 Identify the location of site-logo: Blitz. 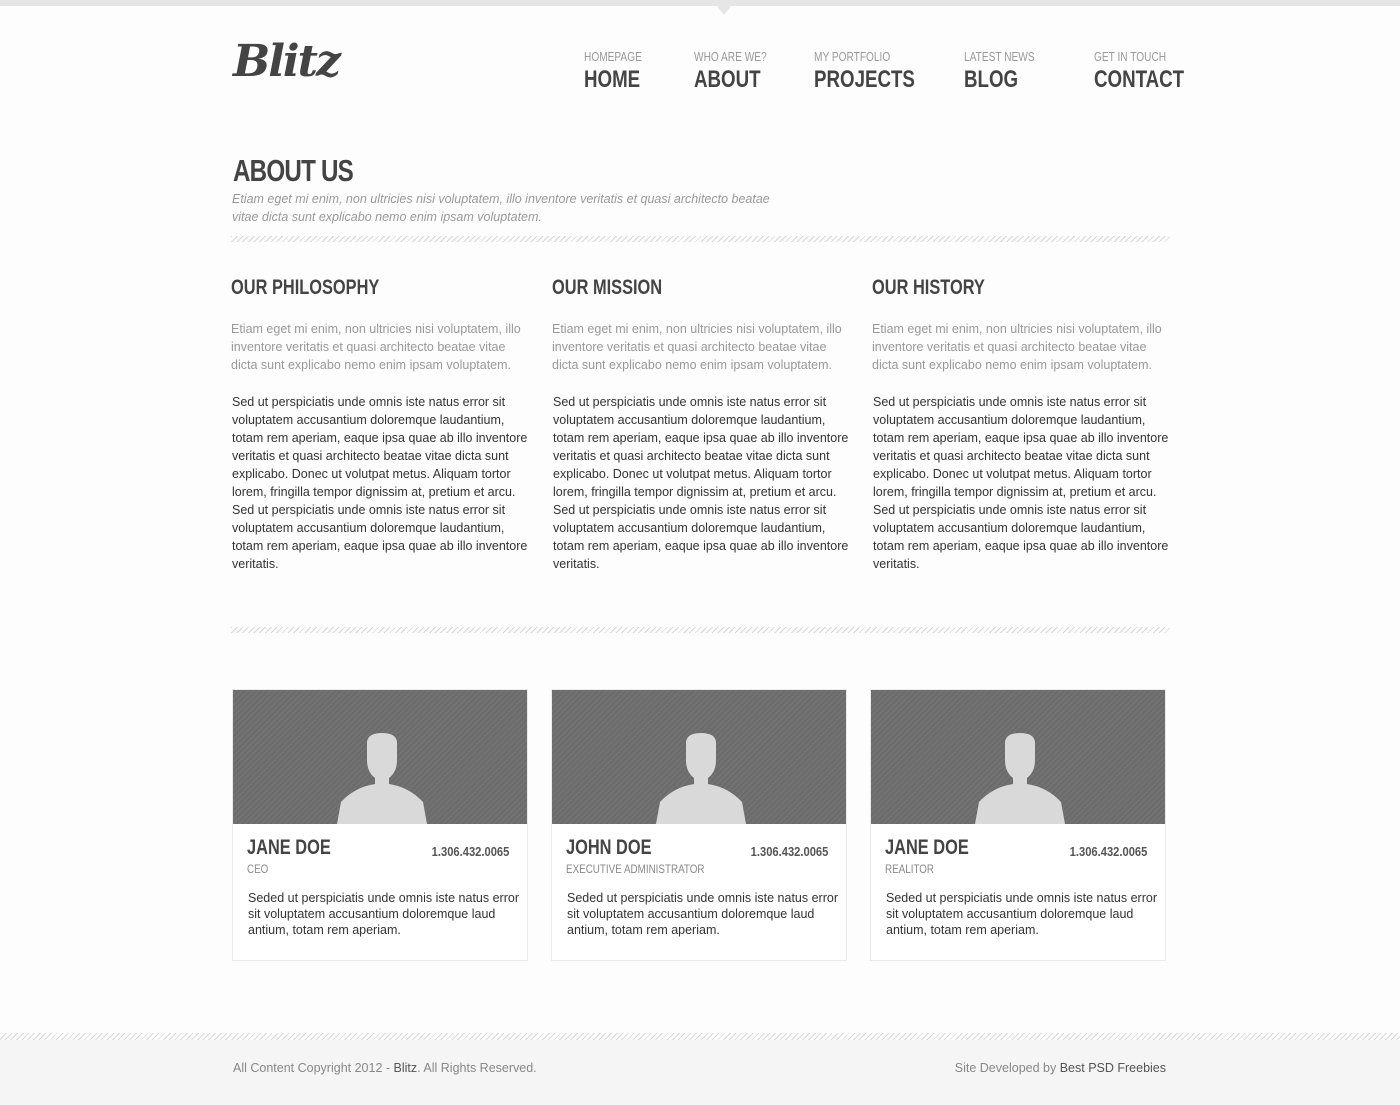
(287, 61).